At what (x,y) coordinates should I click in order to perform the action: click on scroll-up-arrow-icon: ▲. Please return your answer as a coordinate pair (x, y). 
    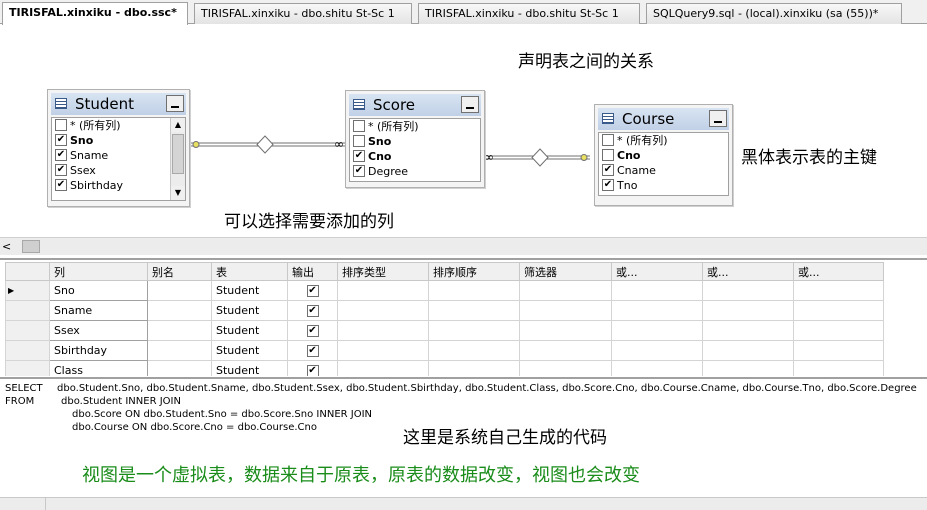
    Looking at the image, I should click on (178, 125).